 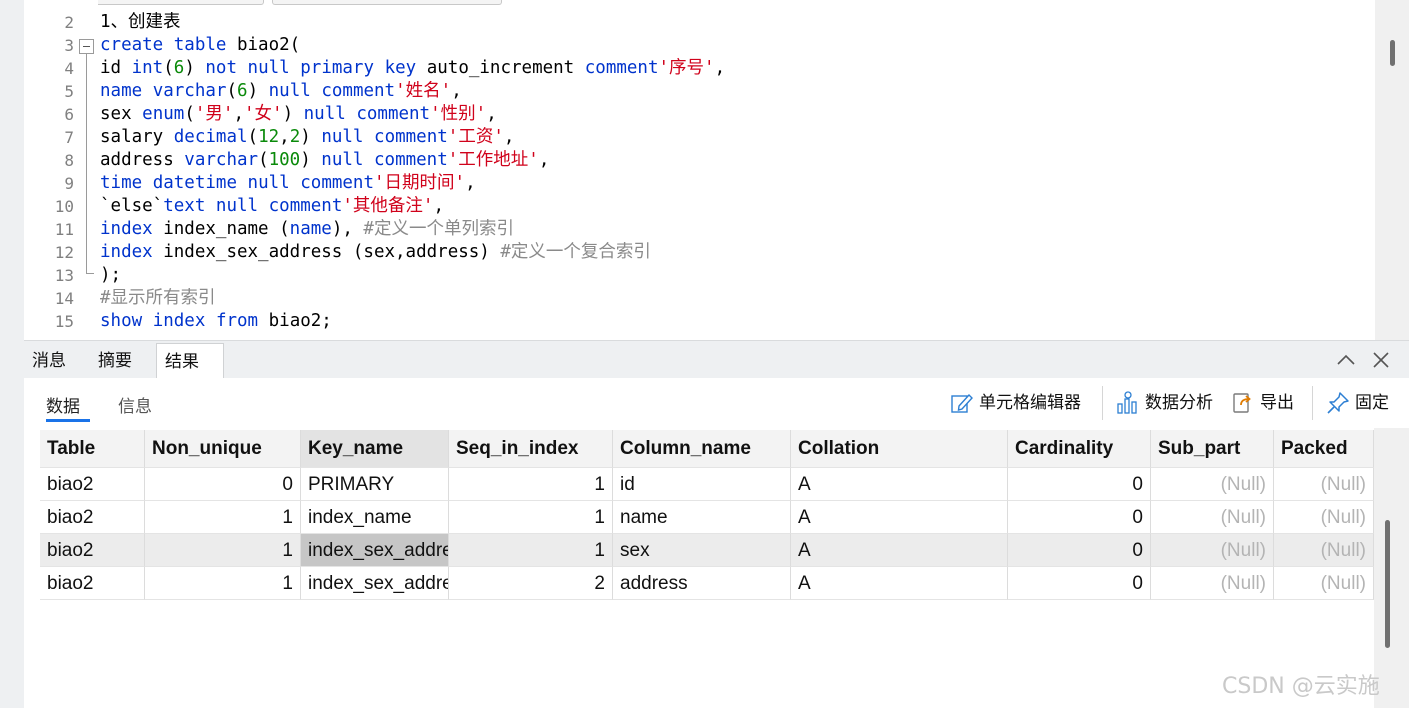 I want to click on table-cell: name, so click(x=702, y=517).